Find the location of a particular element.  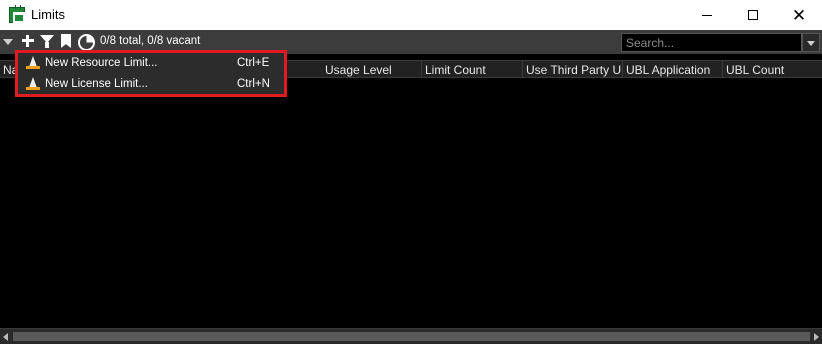

horizontal-scrollbar is located at coordinates (411, 336).